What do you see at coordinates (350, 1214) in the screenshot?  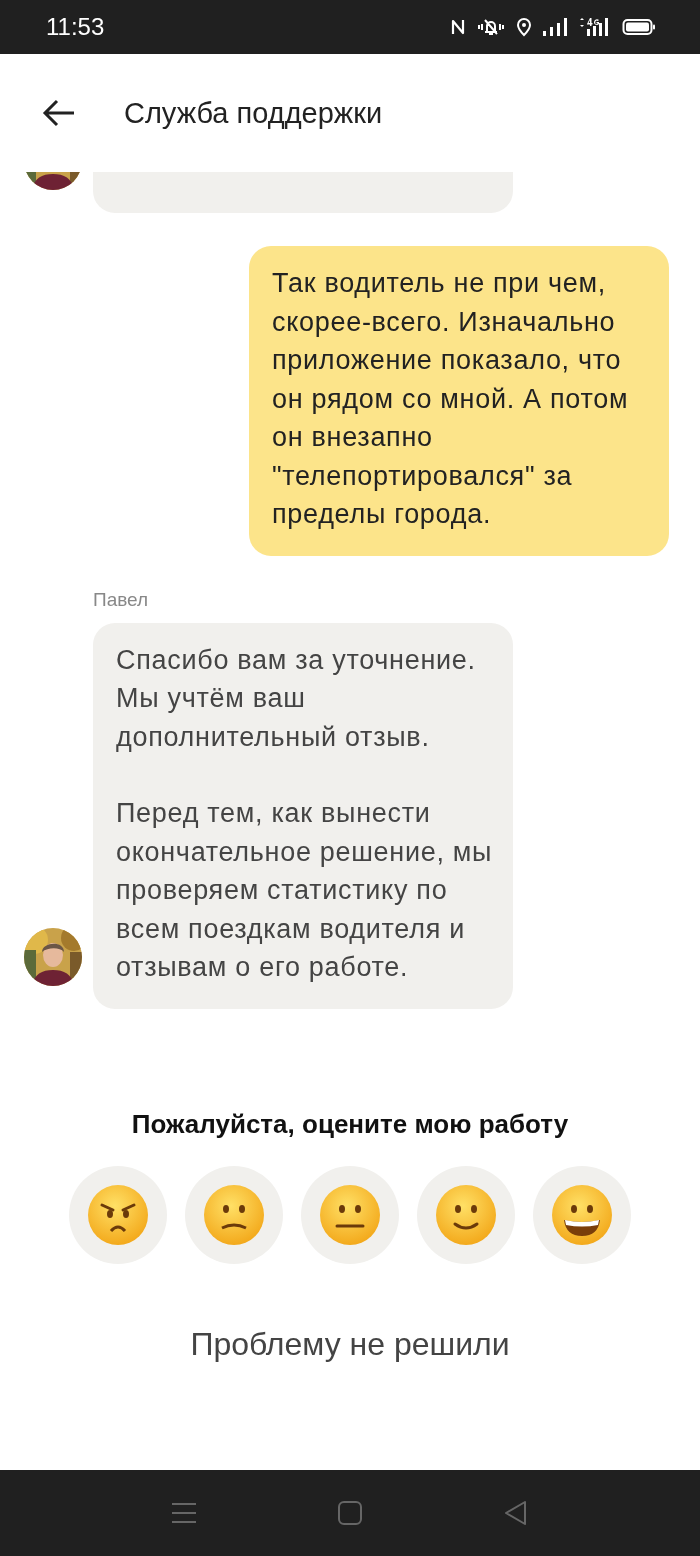 I see `neutral-face-icon` at bounding box center [350, 1214].